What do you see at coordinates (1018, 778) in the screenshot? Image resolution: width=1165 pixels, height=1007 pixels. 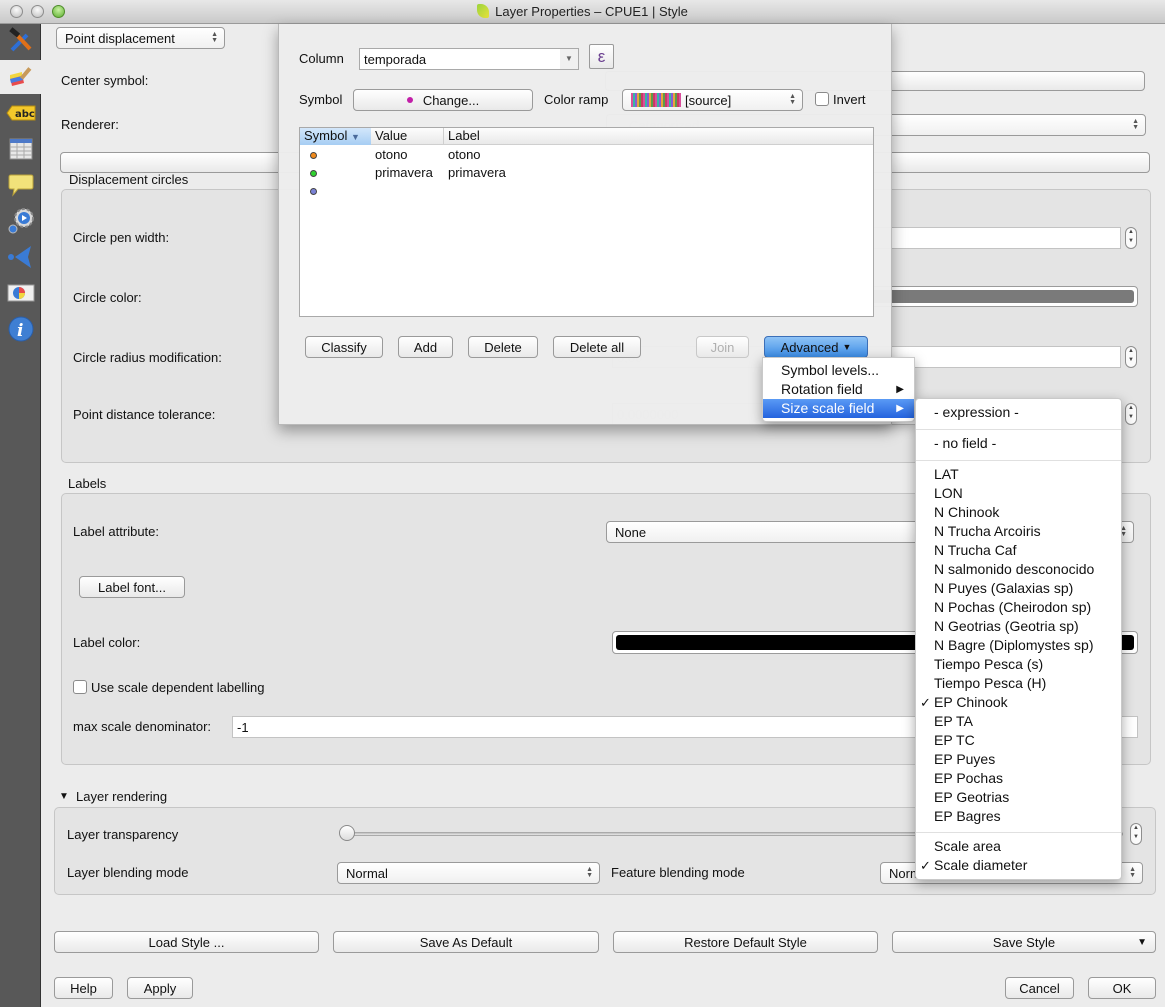 I see `menu-item-field: EP Pochas` at bounding box center [1018, 778].